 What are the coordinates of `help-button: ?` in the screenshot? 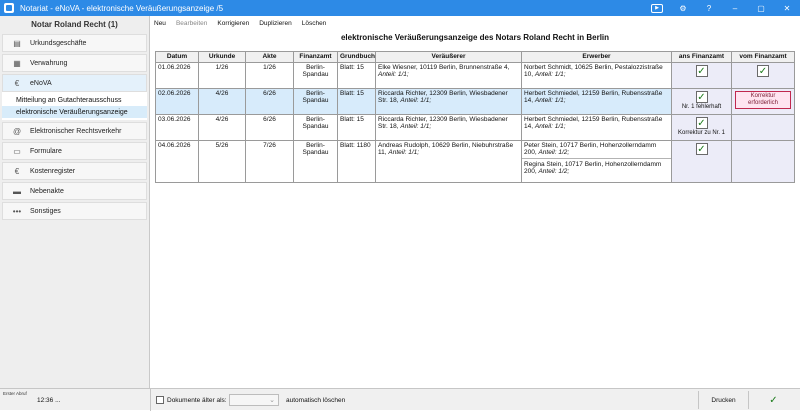 It's located at (709, 8).